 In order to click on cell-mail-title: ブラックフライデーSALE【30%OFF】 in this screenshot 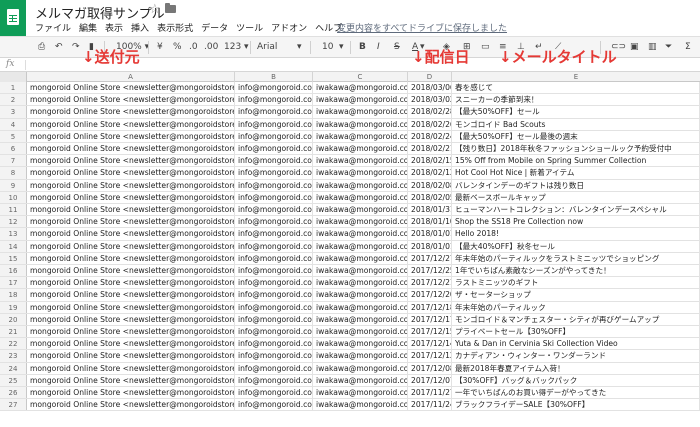, I will do `click(576, 405)`.